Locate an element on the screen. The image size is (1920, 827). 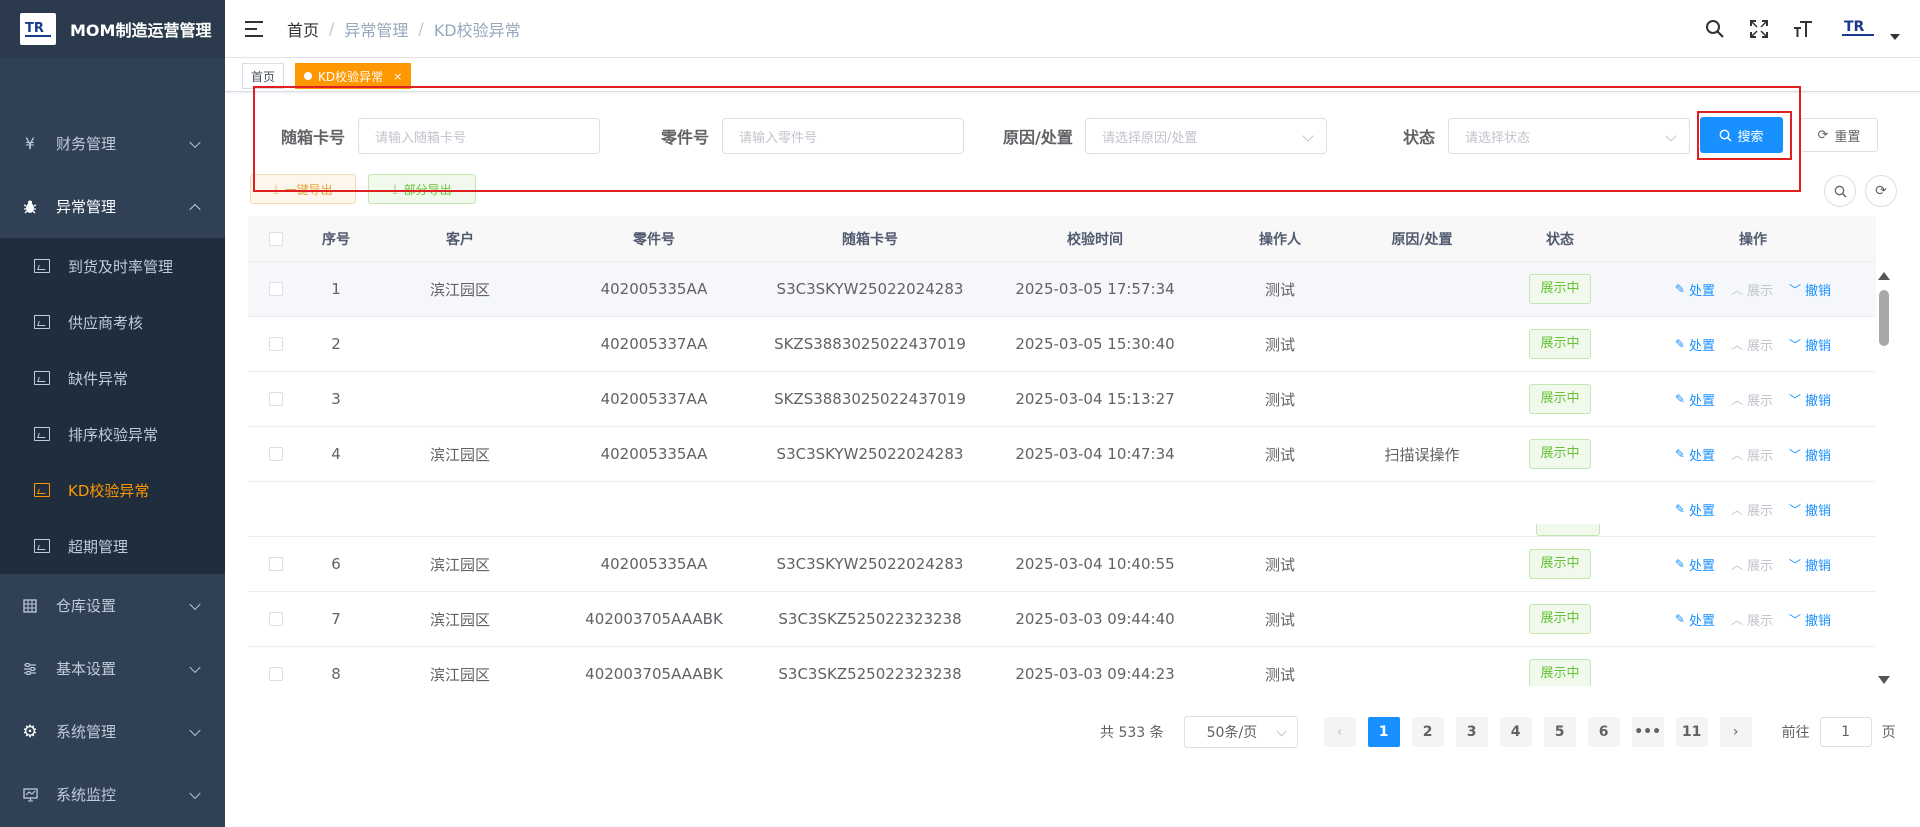
page-button: 5 is located at coordinates (1559, 732).